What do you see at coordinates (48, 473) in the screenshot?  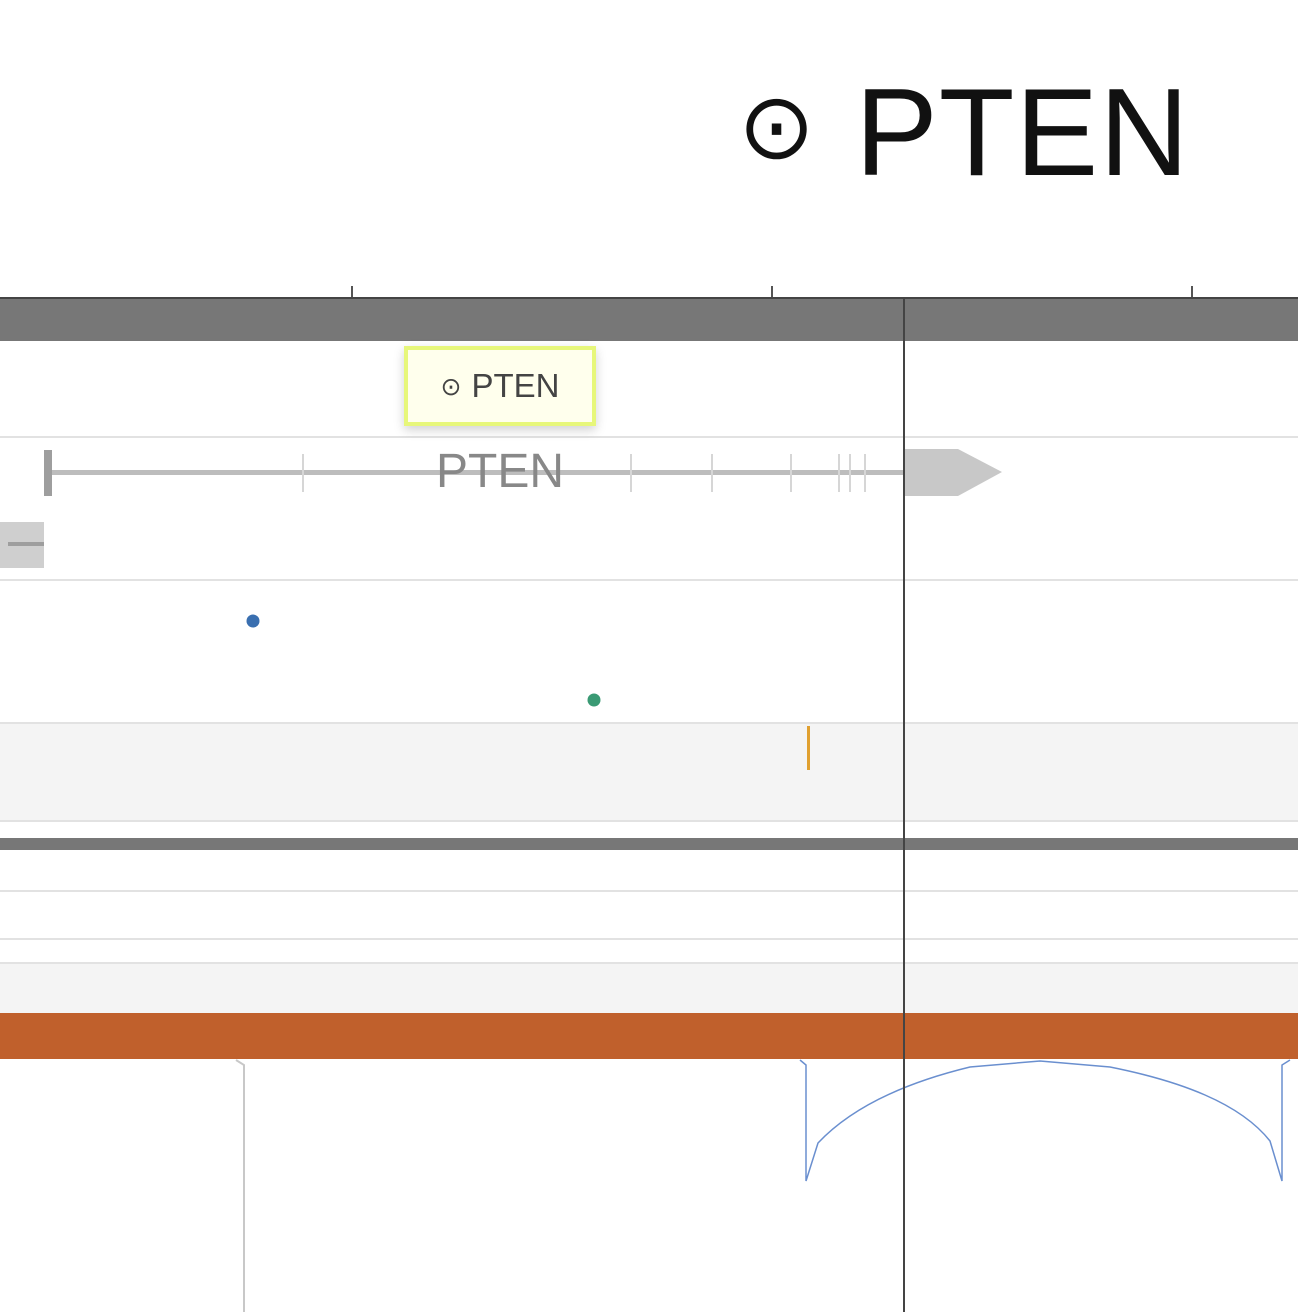 I see `gene-start-cap` at bounding box center [48, 473].